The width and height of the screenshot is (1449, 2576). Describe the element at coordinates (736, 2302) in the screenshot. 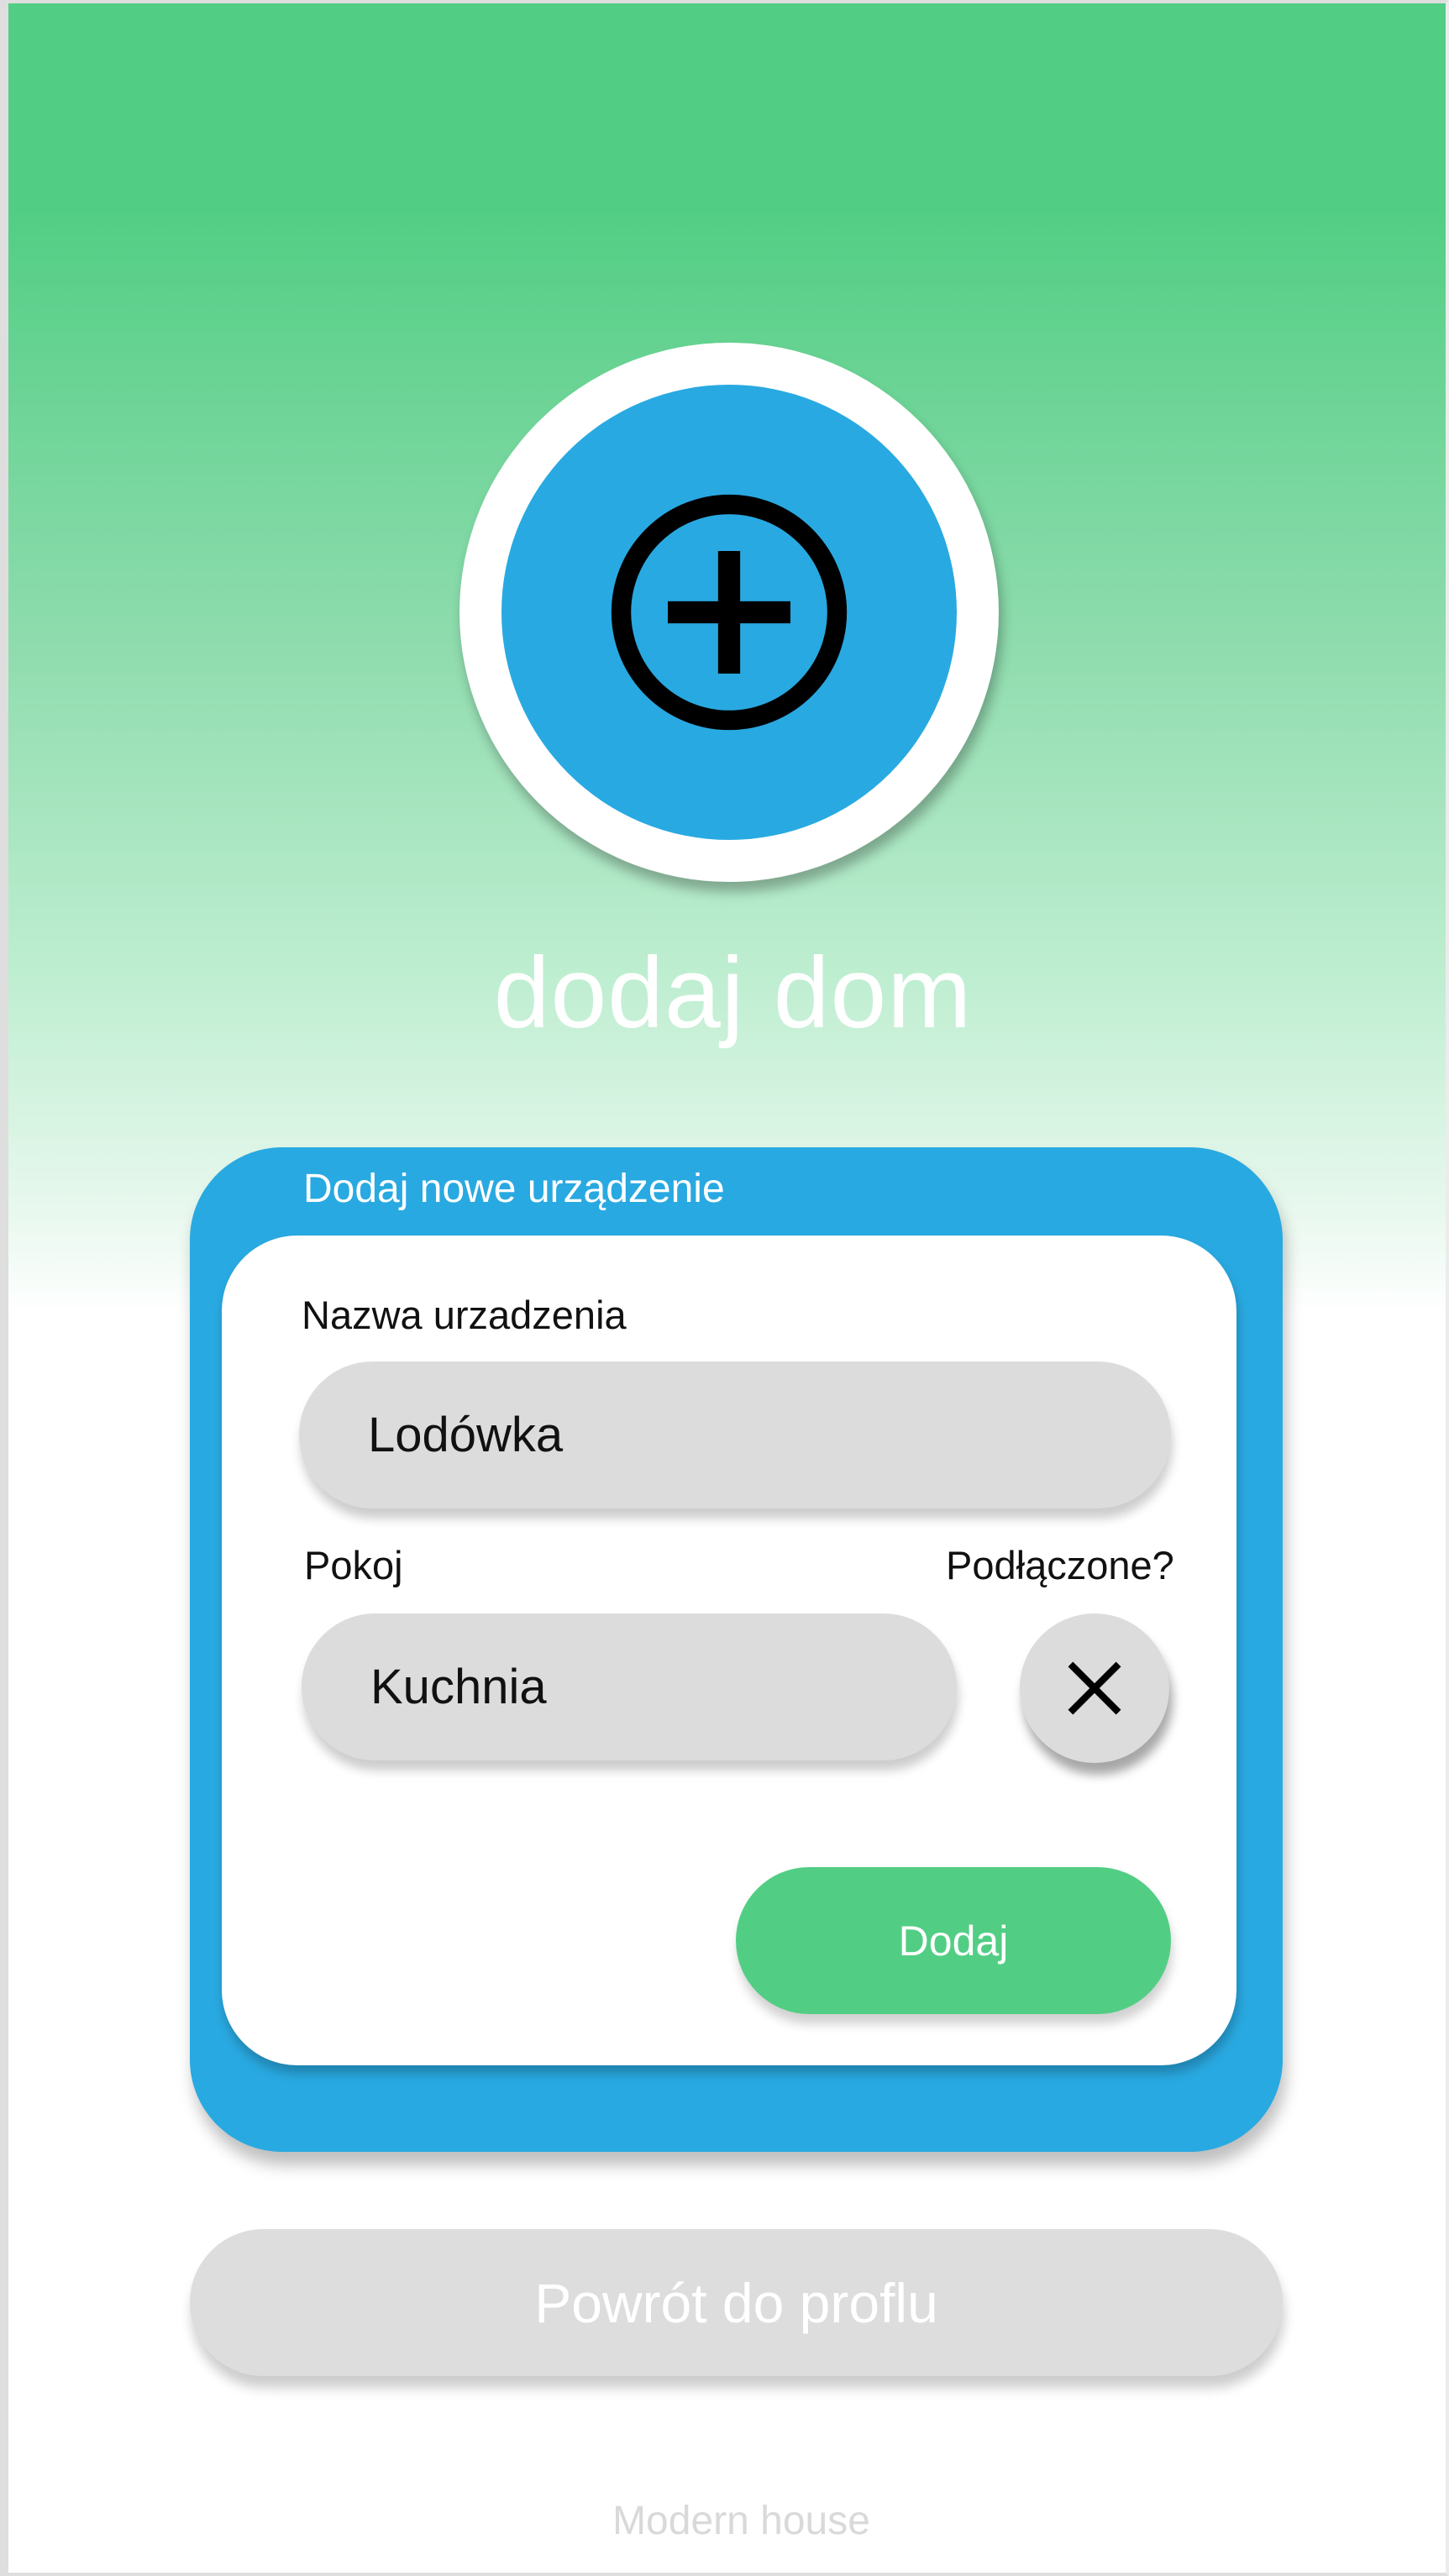

I see `back-to-profile-button: Powrót do proflu` at that location.